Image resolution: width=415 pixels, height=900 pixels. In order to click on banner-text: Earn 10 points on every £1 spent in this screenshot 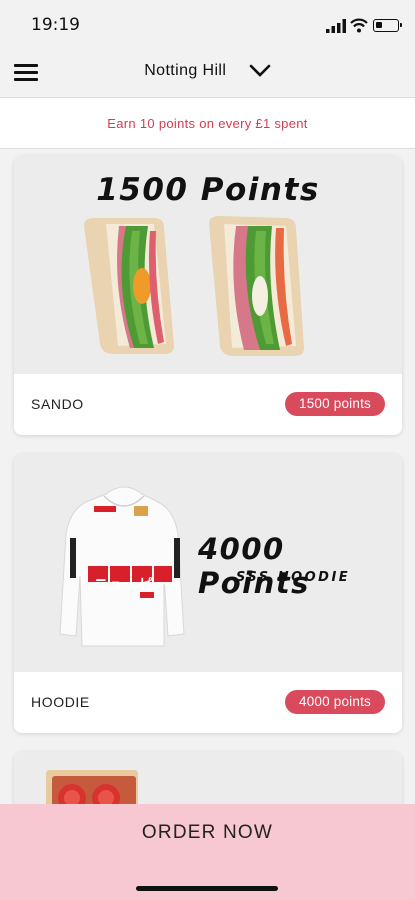, I will do `click(207, 123)`.